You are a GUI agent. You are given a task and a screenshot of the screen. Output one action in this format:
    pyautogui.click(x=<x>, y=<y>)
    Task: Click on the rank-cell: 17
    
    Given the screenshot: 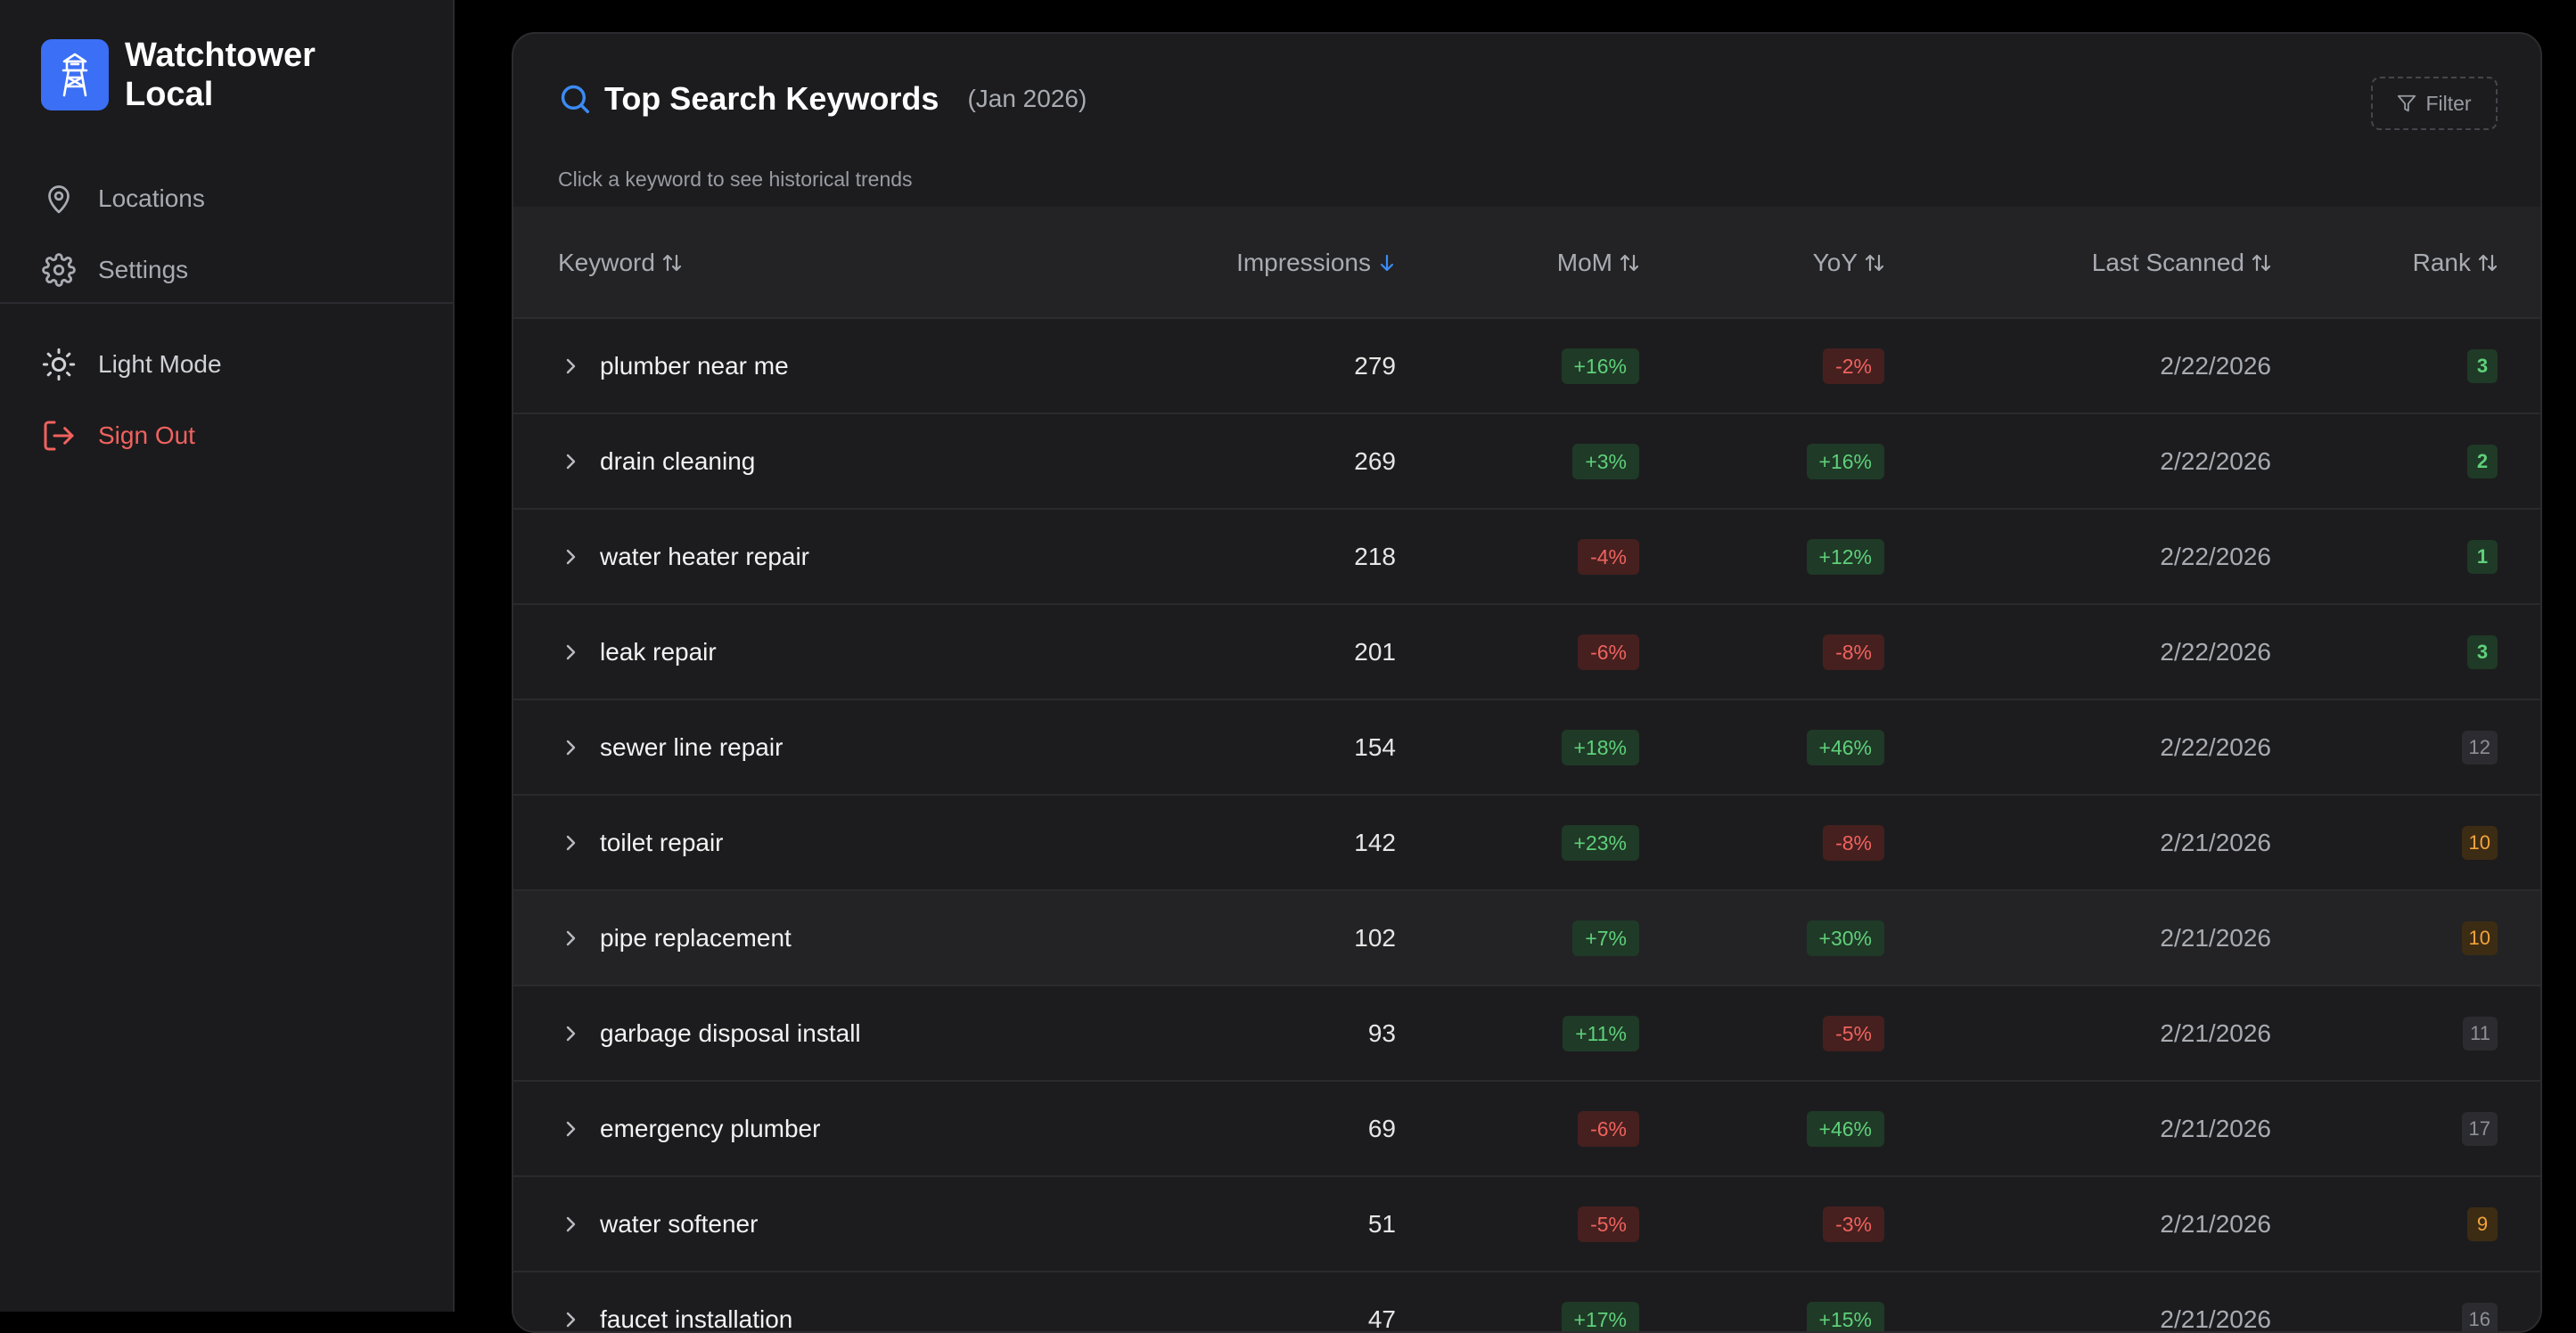 What is the action you would take?
    pyautogui.click(x=1505, y=1128)
    